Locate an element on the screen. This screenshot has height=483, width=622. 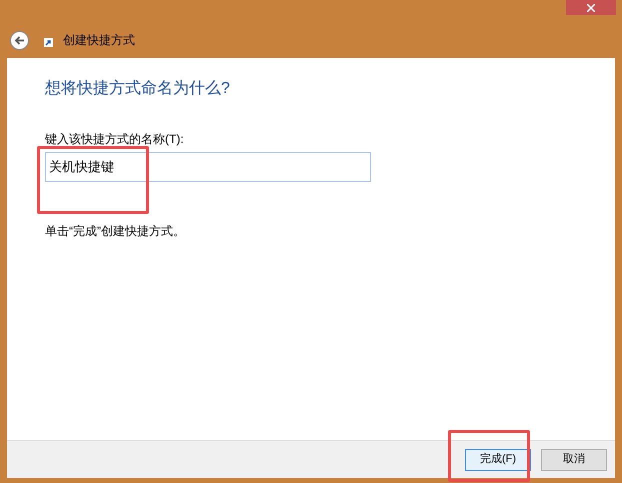
dialog-heading: 想将快捷方式命名为什么? is located at coordinates (138, 88).